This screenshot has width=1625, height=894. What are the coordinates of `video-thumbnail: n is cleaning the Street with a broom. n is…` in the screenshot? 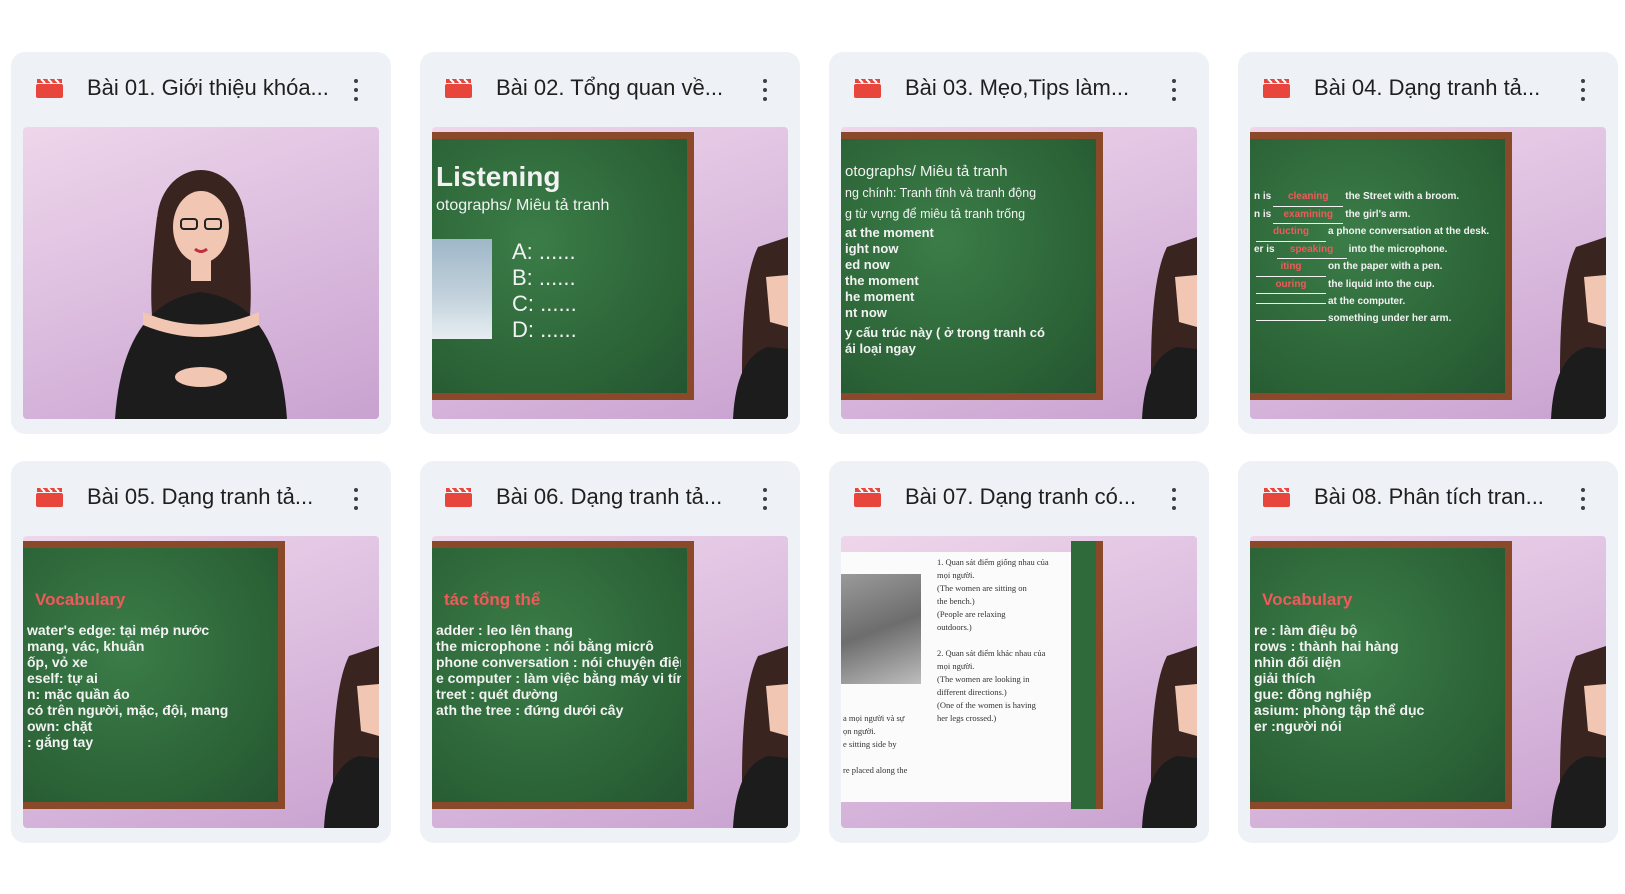 It's located at (1428, 273).